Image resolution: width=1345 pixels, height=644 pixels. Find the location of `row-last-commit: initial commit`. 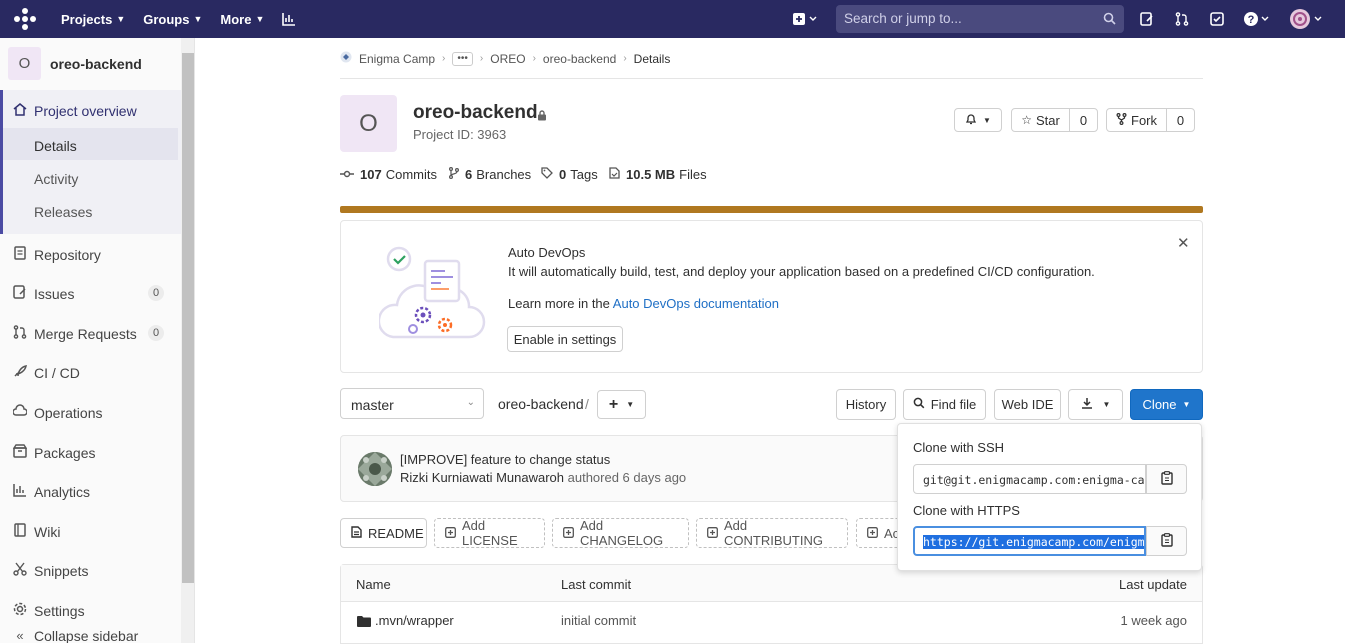

row-last-commit: initial commit is located at coordinates (598, 620).